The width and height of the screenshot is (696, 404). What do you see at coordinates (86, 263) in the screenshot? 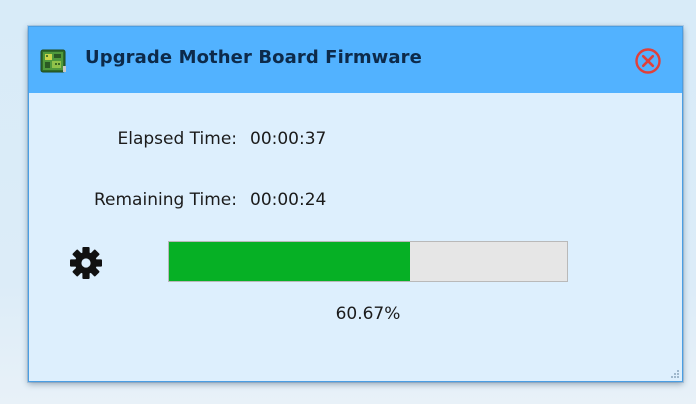
I see `gear-icon` at bounding box center [86, 263].